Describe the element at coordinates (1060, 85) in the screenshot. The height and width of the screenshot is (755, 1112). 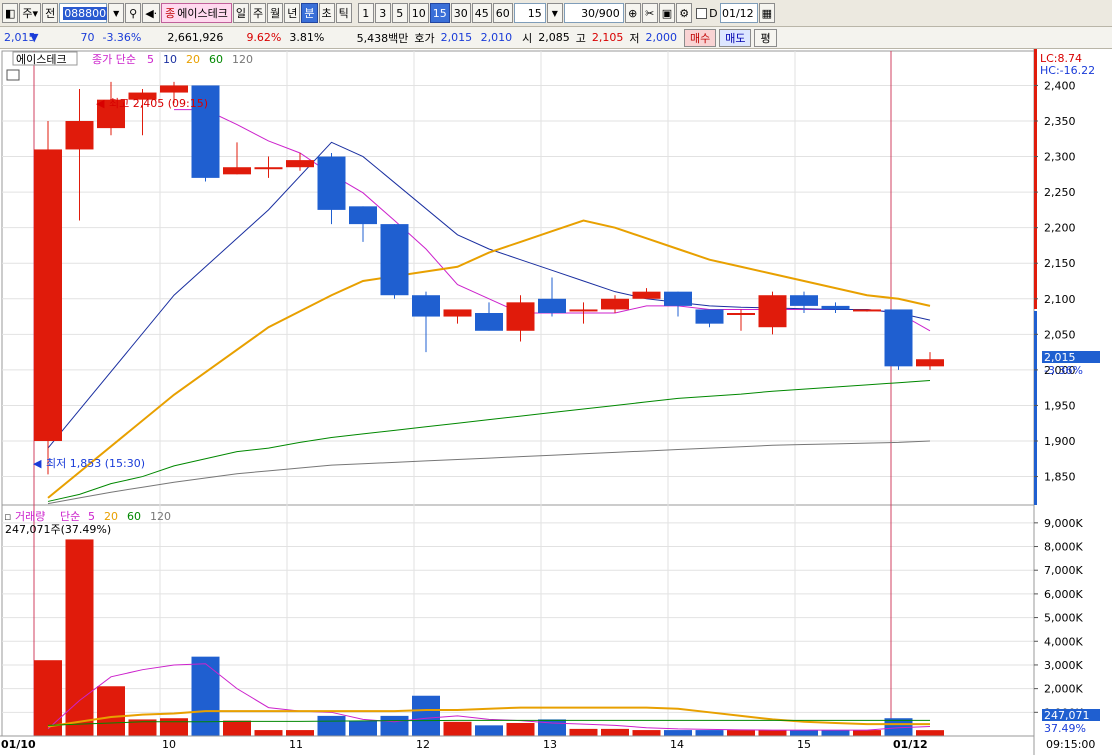
I see `price-tick-label: 2,400` at that location.